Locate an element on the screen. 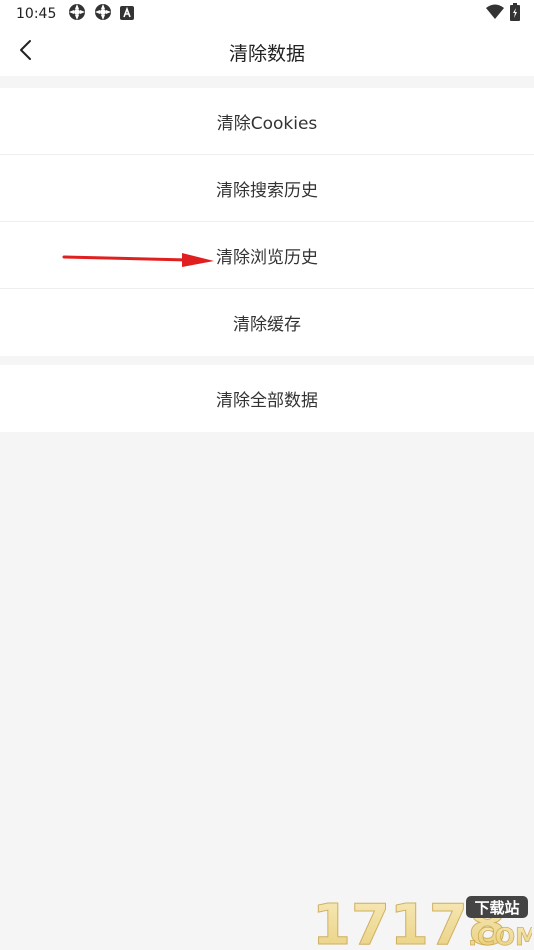 This screenshot has width=534, height=950. chevron-left-icon is located at coordinates (26, 52).